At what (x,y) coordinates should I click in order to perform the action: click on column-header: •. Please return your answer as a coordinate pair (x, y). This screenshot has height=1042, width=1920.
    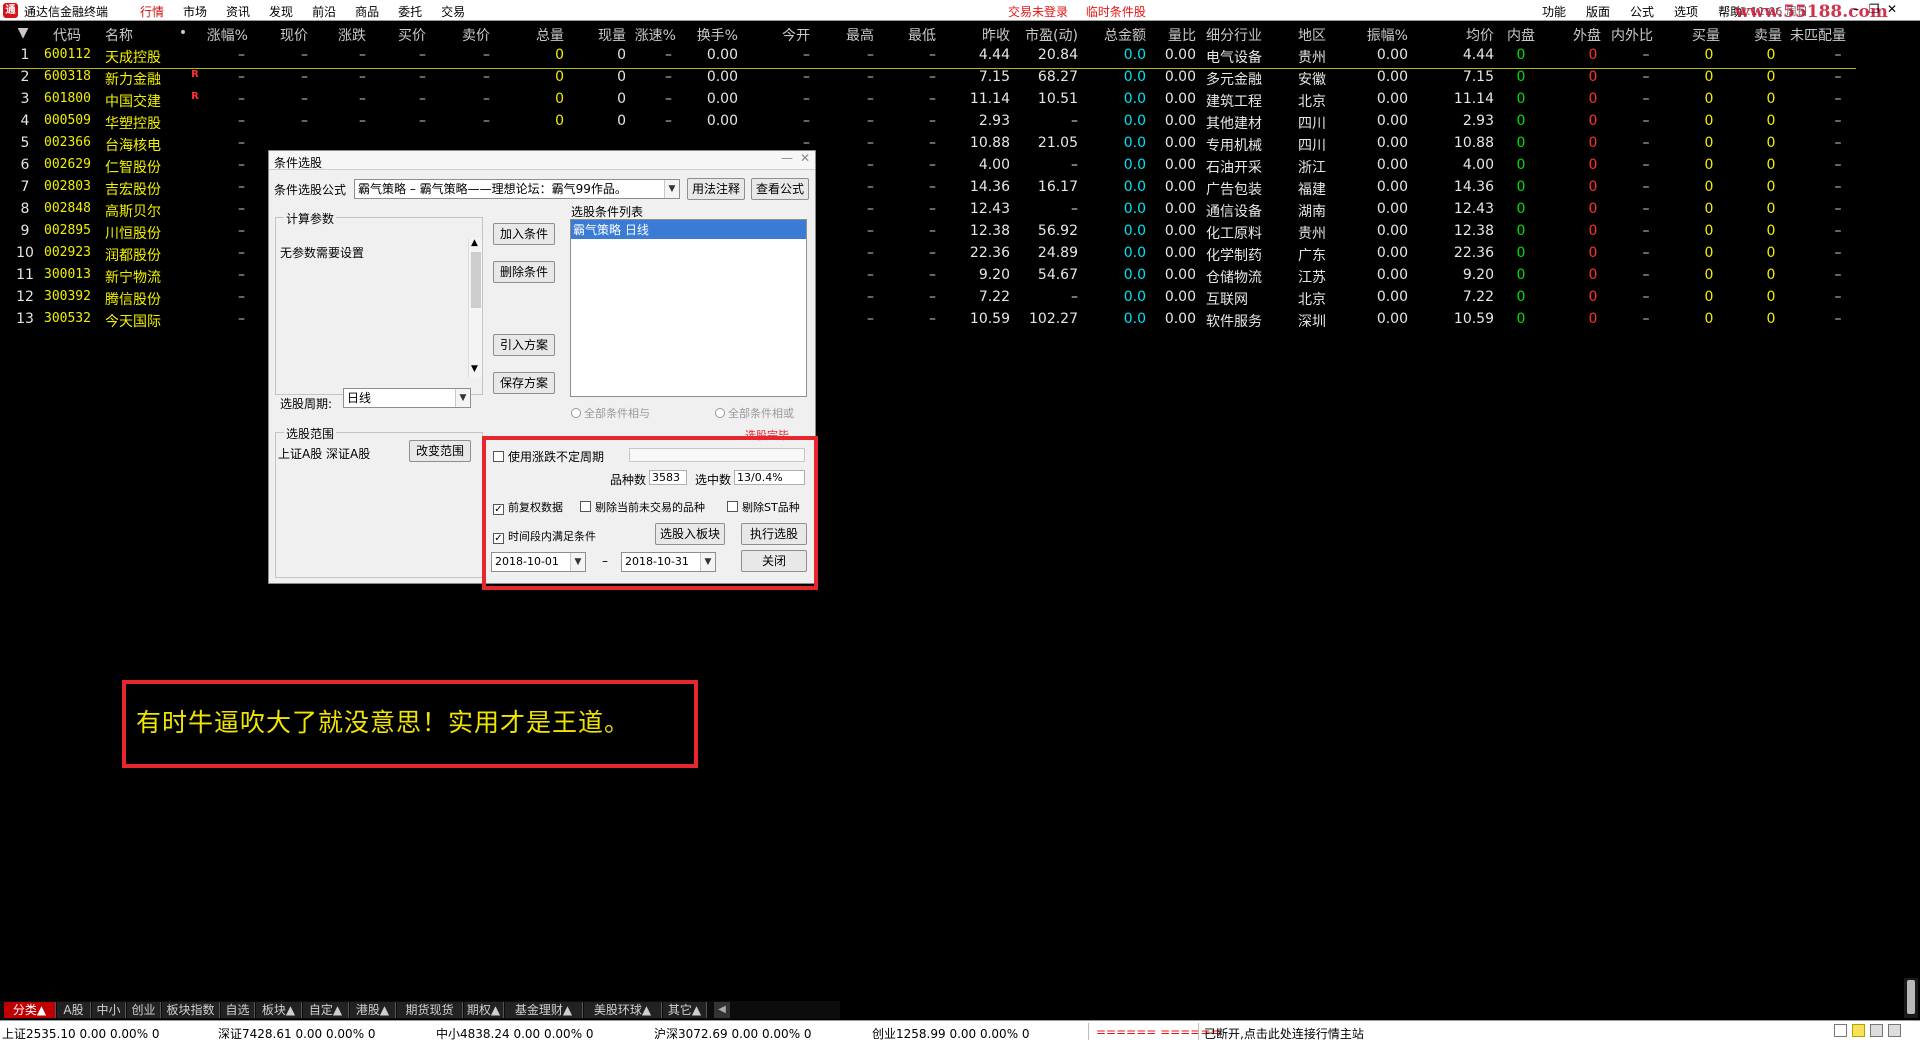
    Looking at the image, I should click on (183, 33).